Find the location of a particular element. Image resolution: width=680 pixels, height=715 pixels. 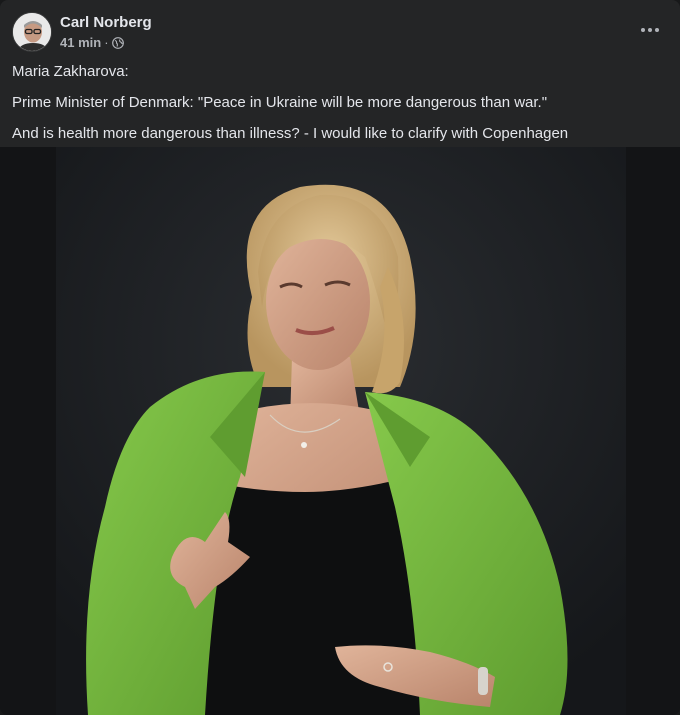

post-header: Carl Norberg 41 min · is located at coordinates (340, 29).